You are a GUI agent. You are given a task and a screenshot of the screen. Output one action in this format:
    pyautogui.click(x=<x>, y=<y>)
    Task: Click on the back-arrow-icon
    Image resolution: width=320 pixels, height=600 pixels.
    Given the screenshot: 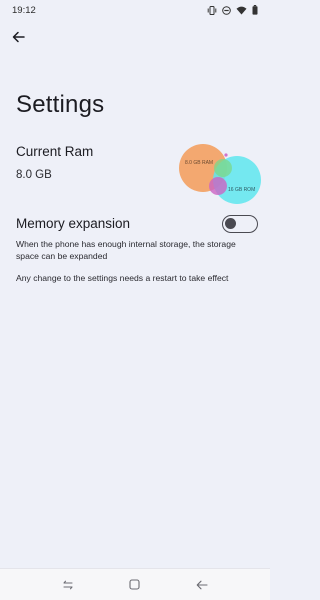 What is the action you would take?
    pyautogui.click(x=18, y=37)
    